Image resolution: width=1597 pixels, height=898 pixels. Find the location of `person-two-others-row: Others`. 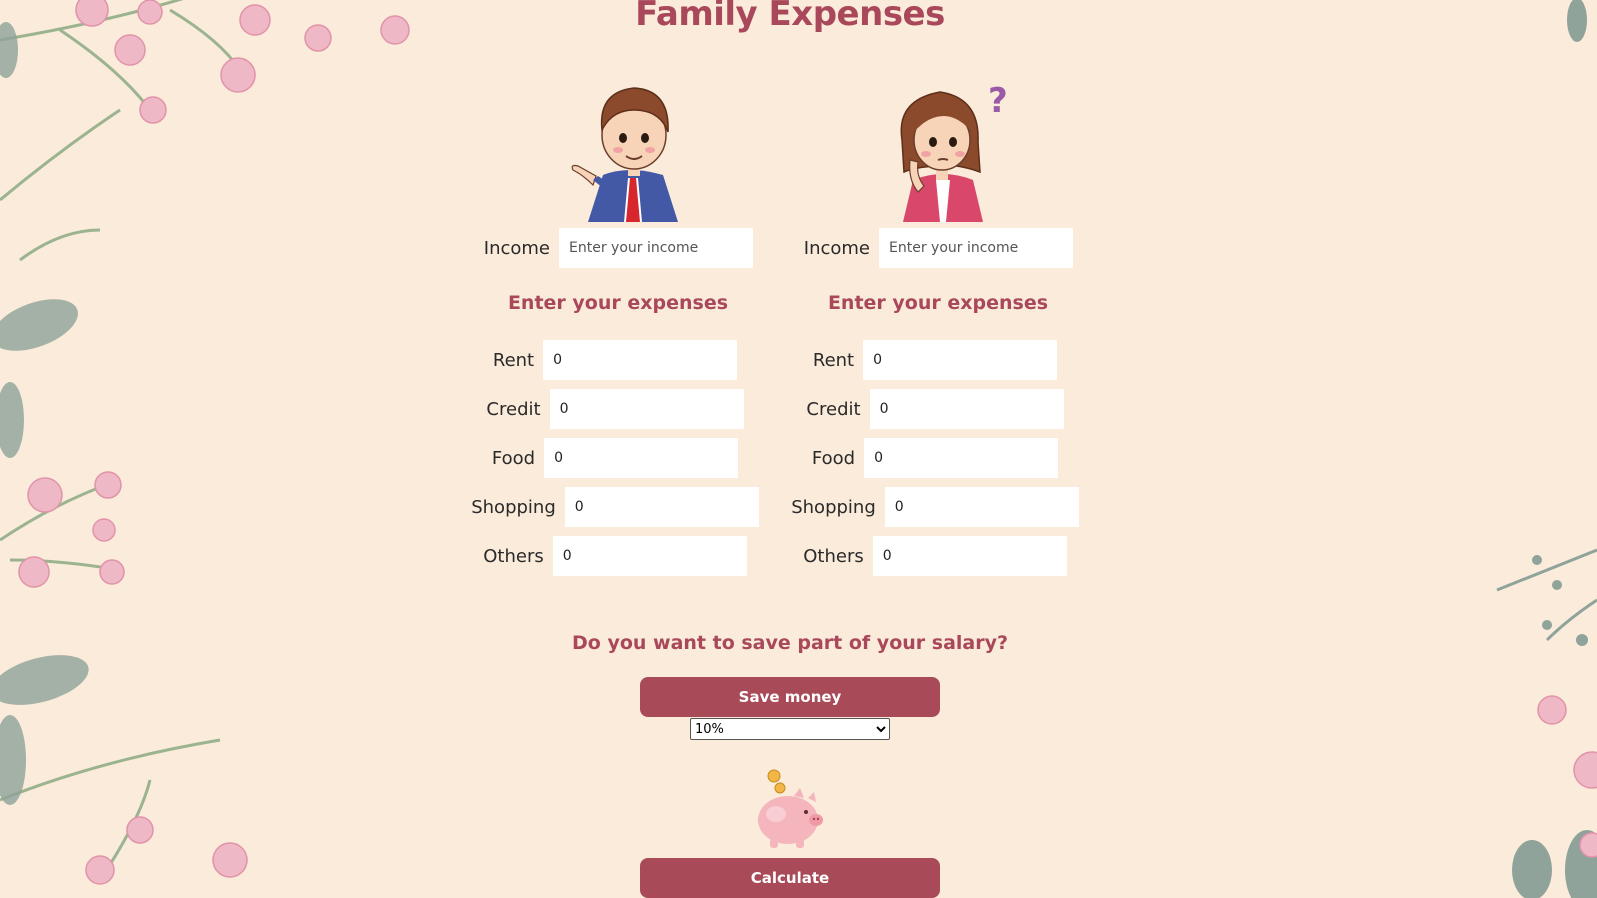

person-two-others-row: Others is located at coordinates (935, 556).